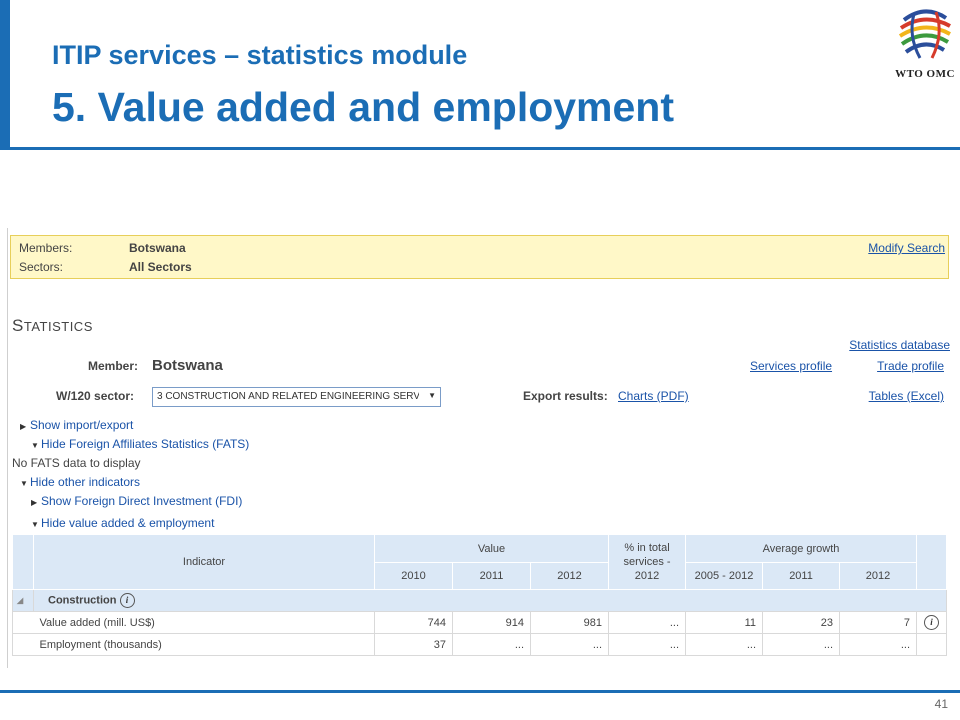 This screenshot has width=960, height=720. Describe the element at coordinates (204, 644) in the screenshot. I see `row-indicator: Employment (thousands)` at that location.